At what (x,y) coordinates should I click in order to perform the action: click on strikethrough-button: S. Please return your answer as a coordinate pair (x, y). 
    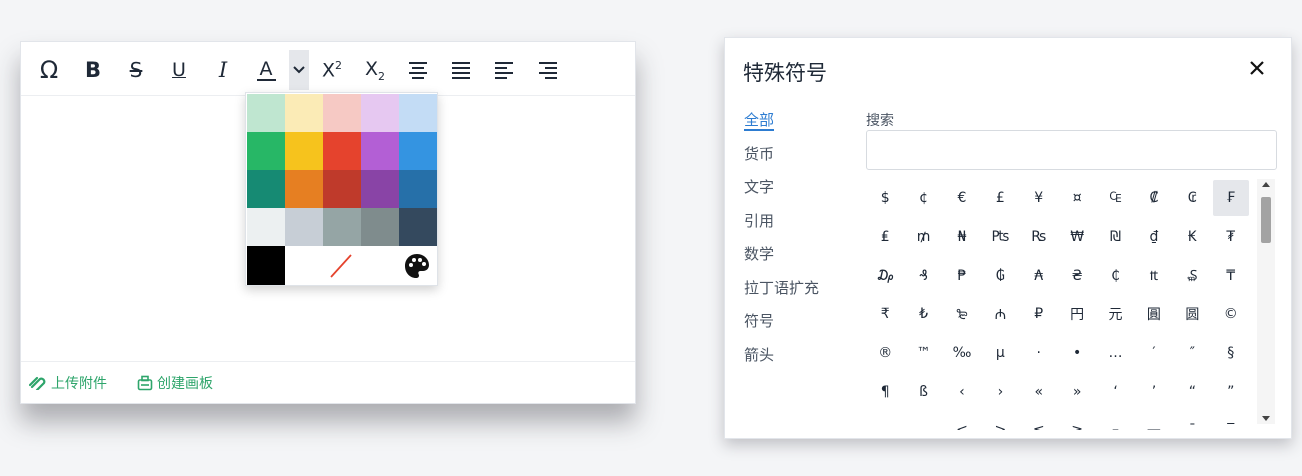
    Looking at the image, I should click on (136, 70).